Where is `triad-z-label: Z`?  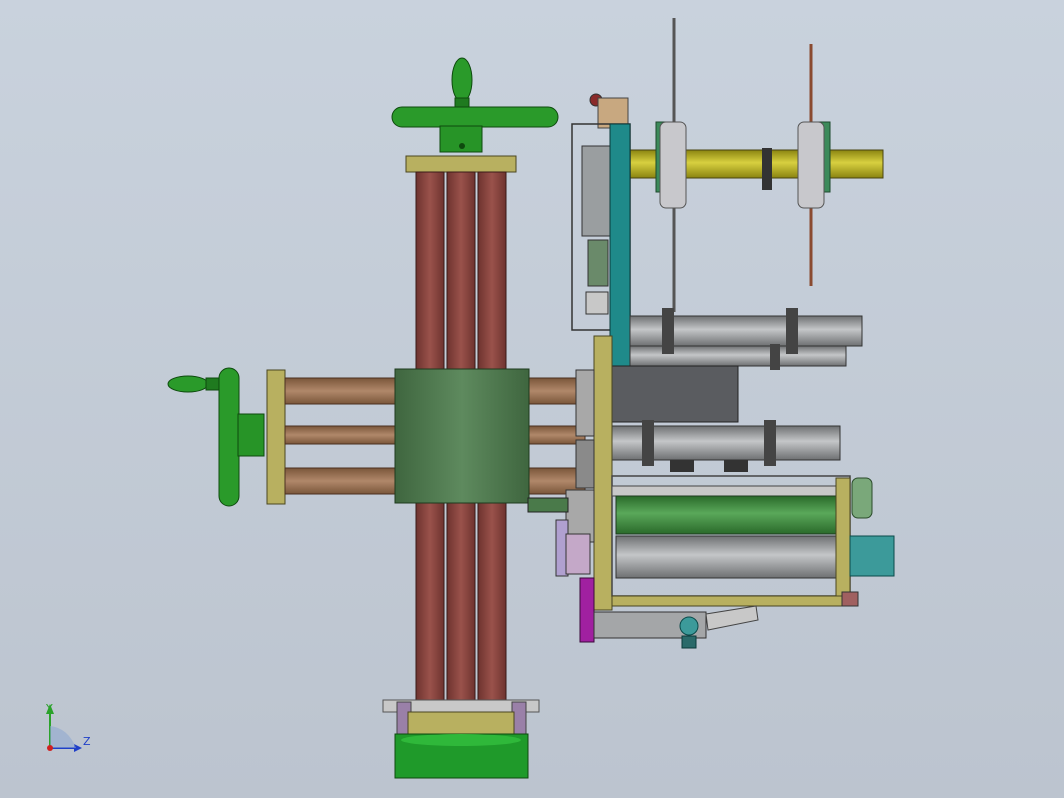
triad-z-label: Z is located at coordinates (87, 741).